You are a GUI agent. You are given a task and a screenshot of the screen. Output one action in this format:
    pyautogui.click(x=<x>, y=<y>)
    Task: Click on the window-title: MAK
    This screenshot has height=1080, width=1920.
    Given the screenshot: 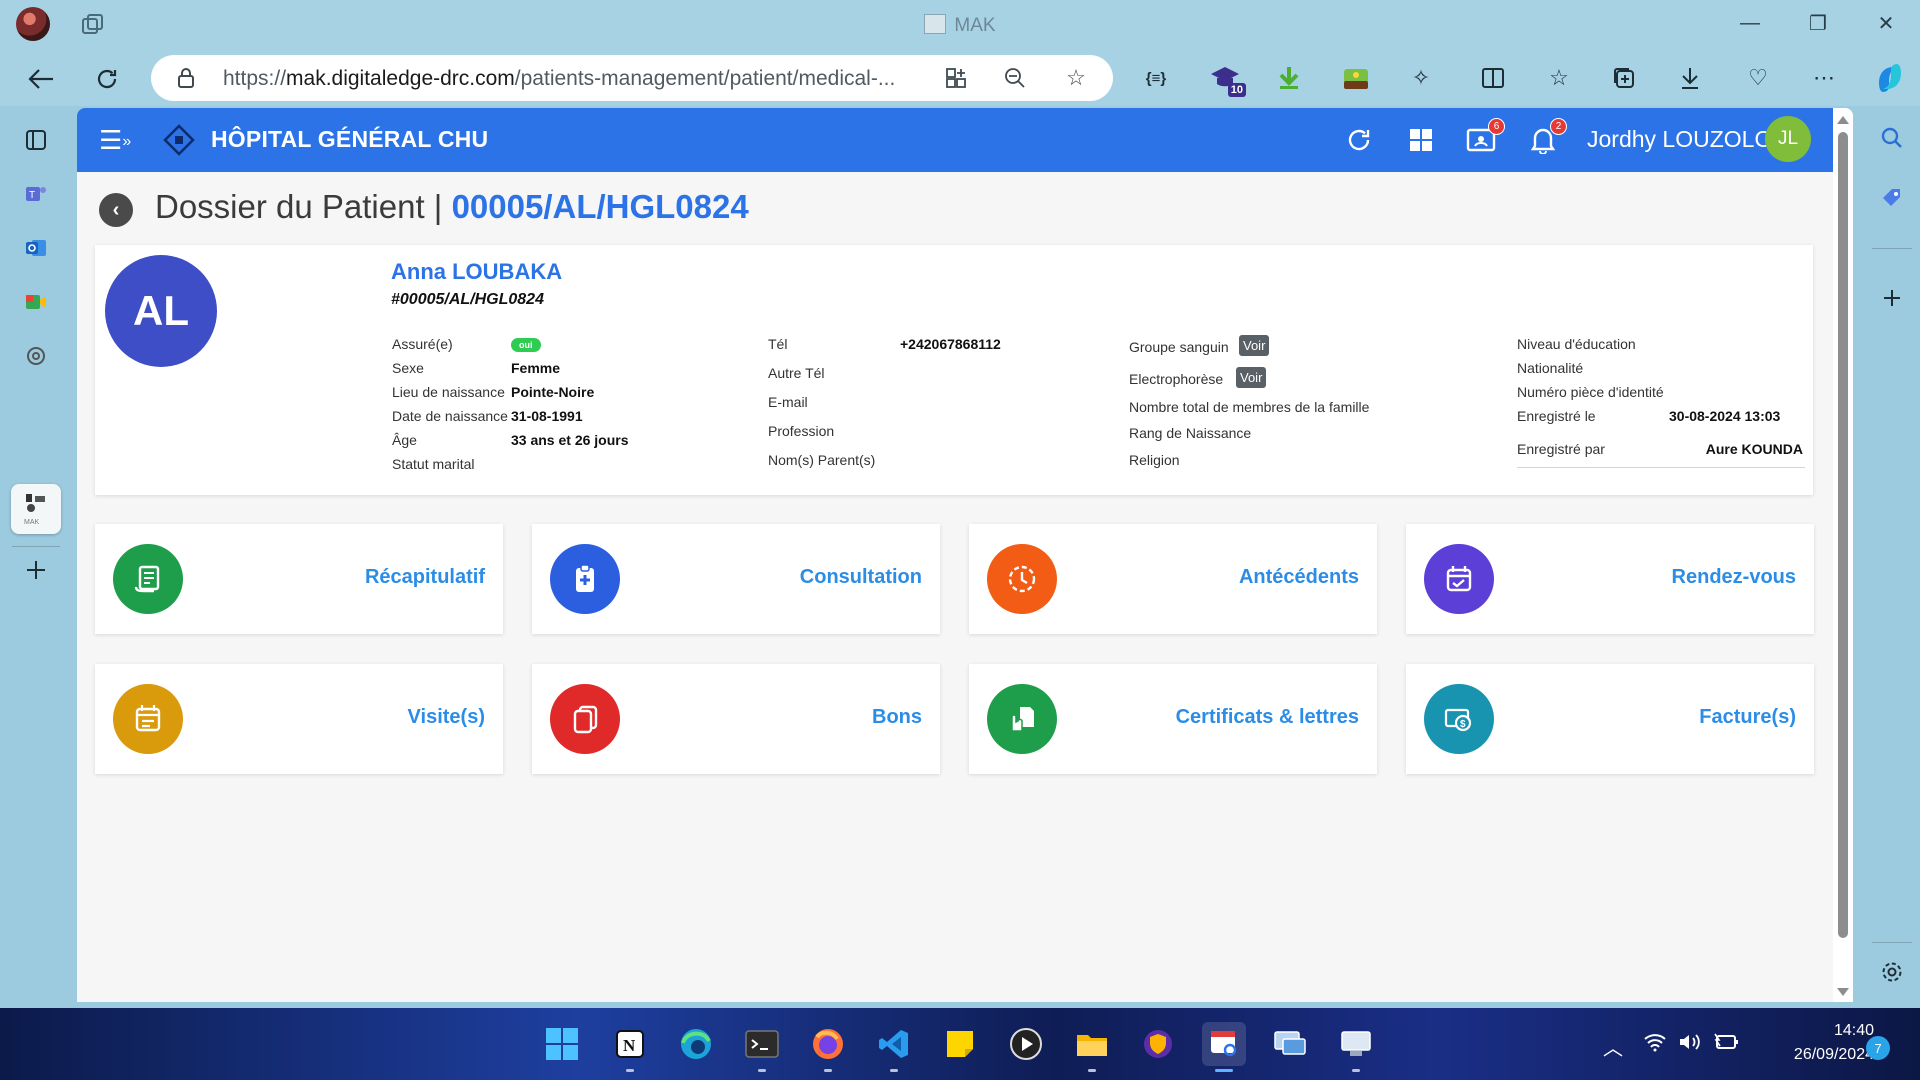 What is the action you would take?
    pyautogui.click(x=960, y=25)
    